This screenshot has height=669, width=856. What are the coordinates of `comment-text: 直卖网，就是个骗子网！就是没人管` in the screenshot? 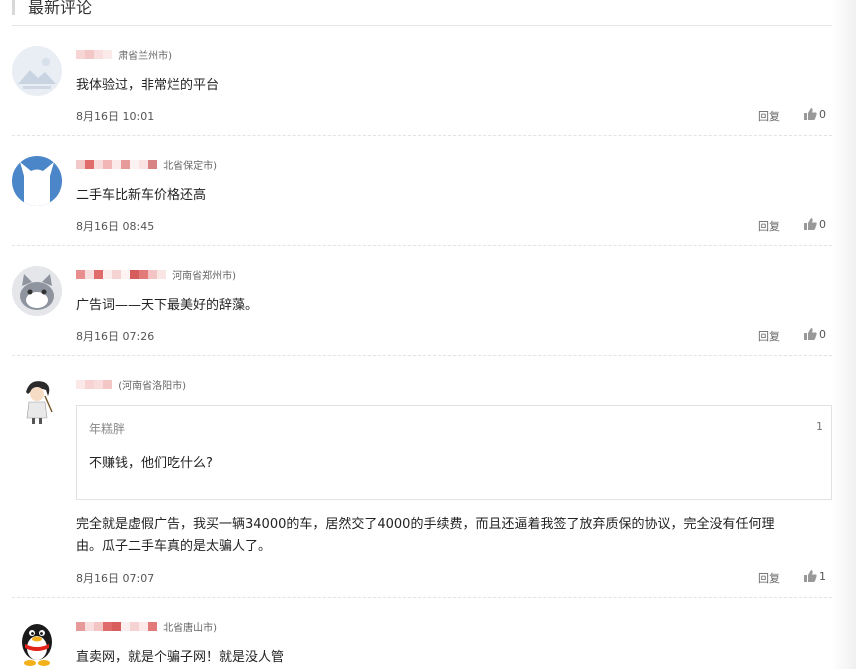 It's located at (180, 657).